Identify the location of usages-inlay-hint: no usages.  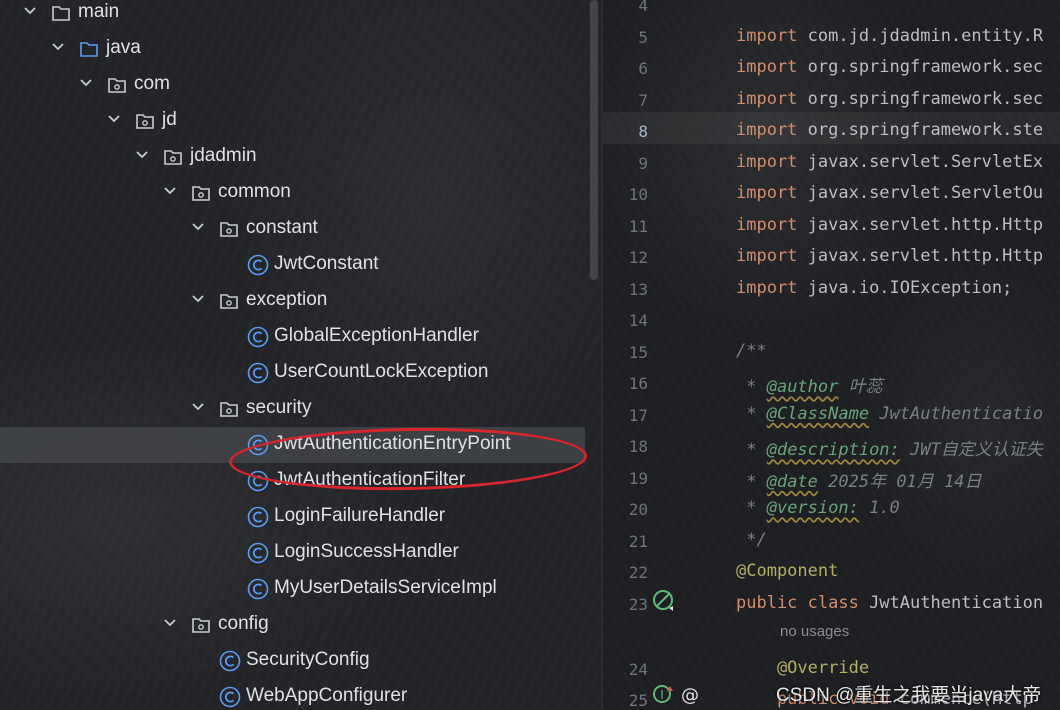
(814, 631).